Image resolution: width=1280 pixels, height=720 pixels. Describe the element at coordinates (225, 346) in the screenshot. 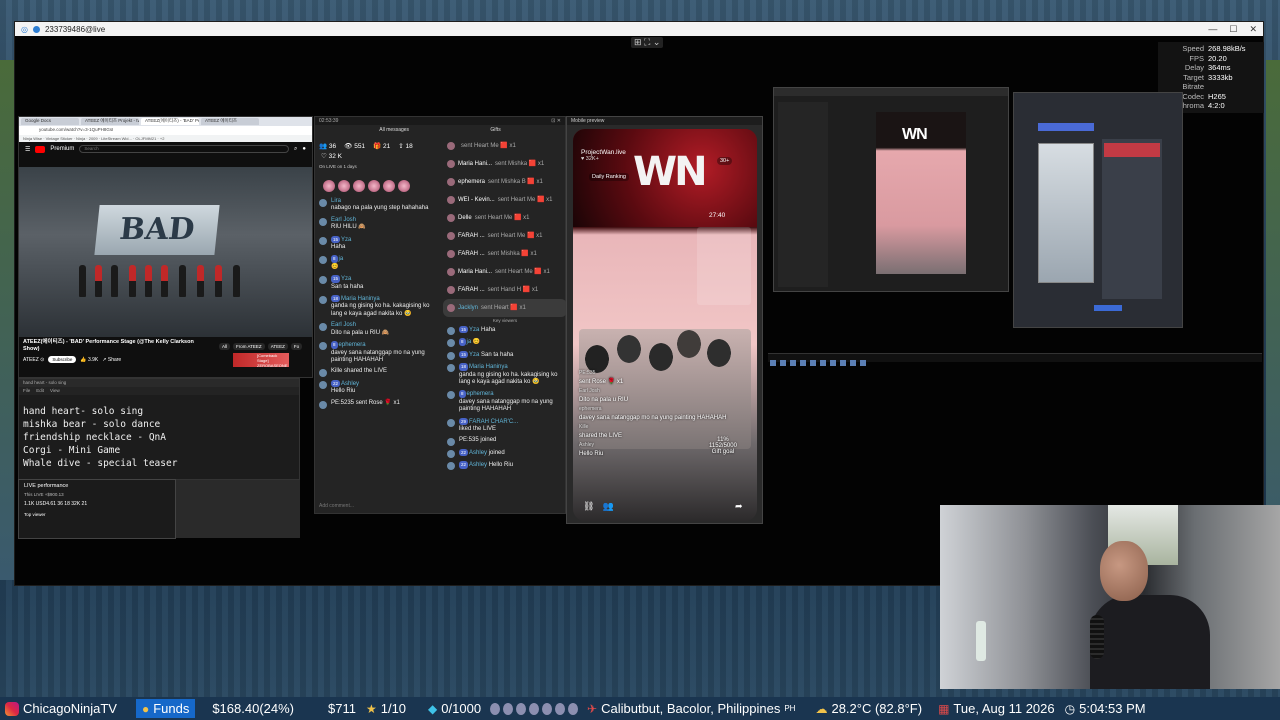

I see `chip-all: All` at that location.